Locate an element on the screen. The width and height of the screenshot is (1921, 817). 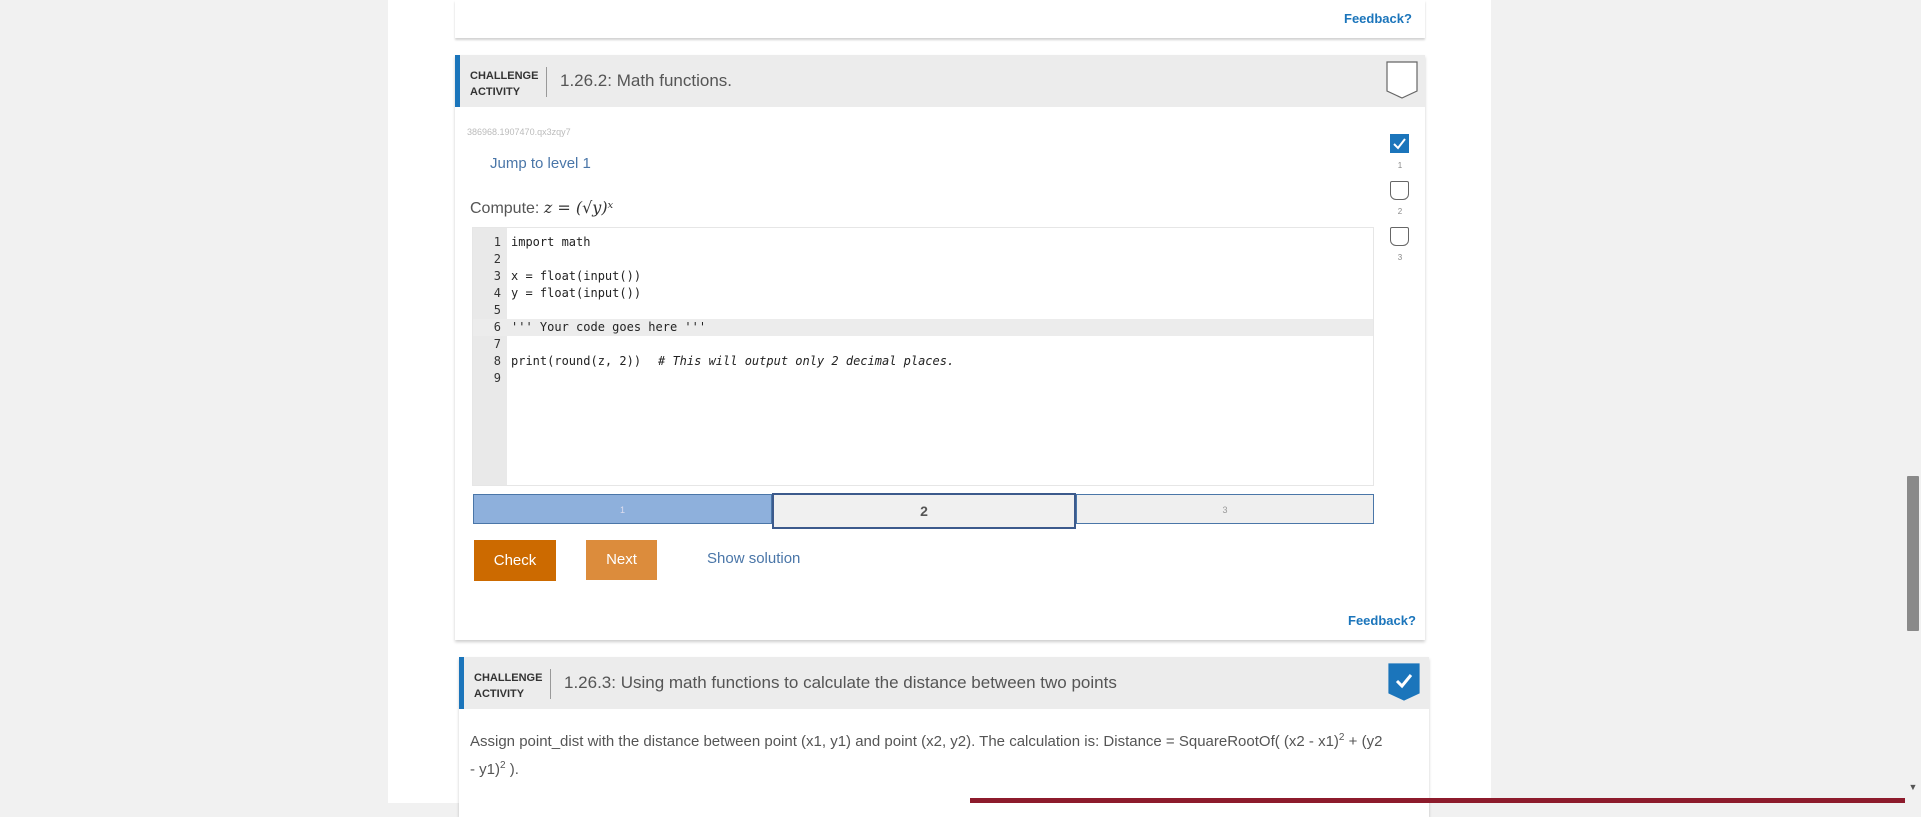
code-text: y = float(input()) is located at coordinates (576, 293).